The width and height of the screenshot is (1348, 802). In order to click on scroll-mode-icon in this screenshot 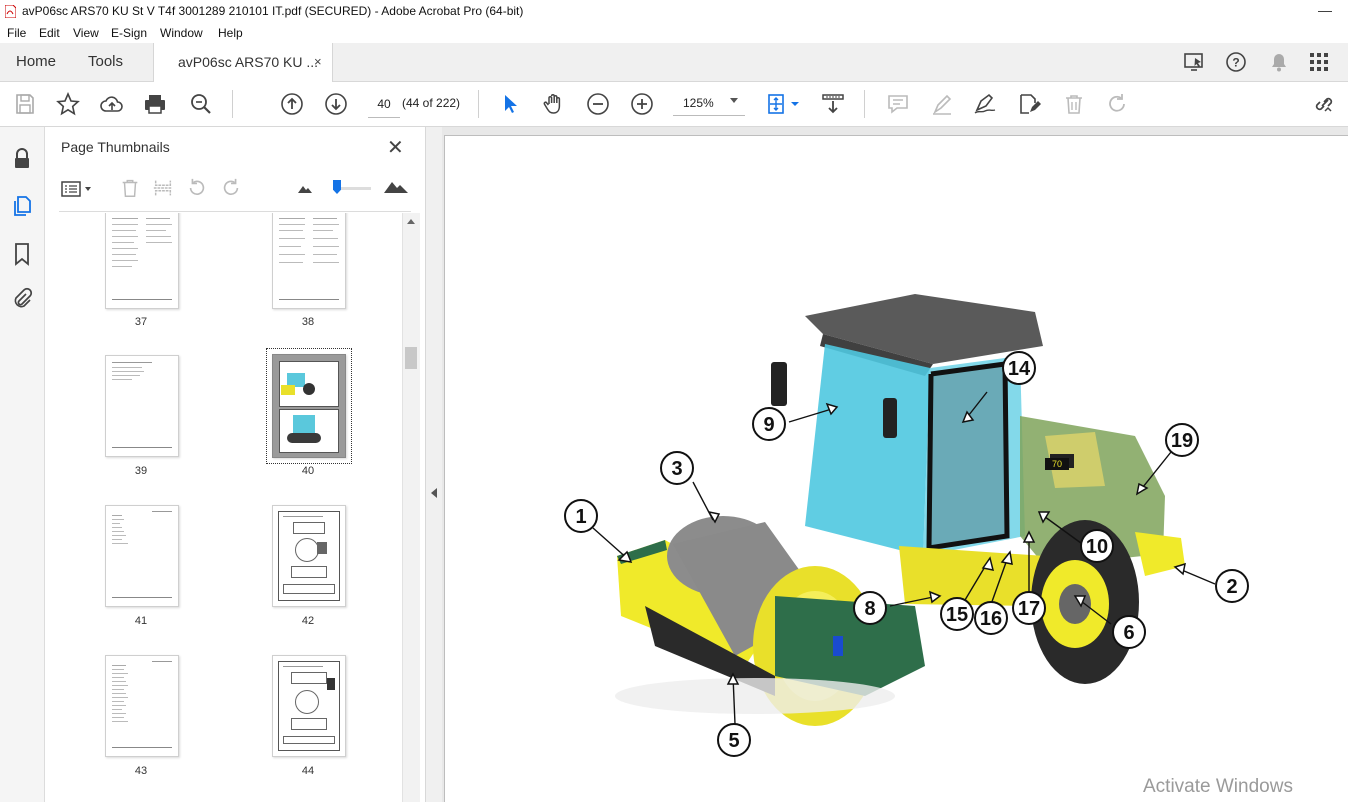, I will do `click(833, 104)`.